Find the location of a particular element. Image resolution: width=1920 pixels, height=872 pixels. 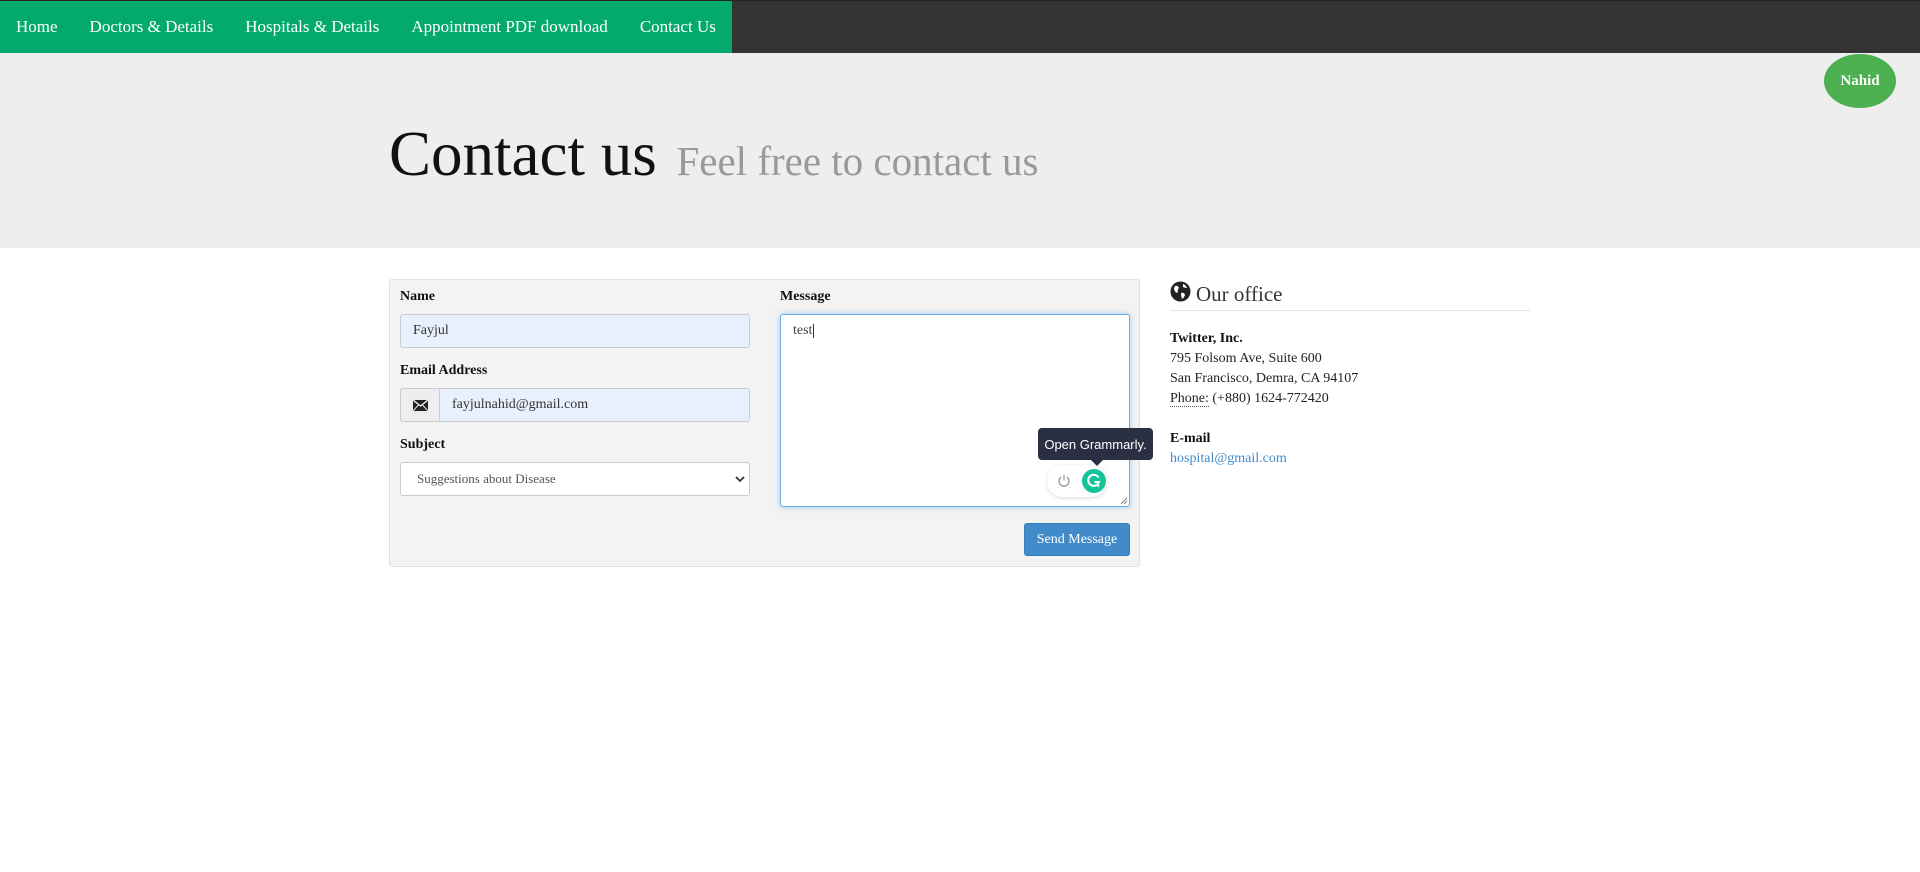

nav-doctors: Doctors & Details is located at coordinates (152, 27).